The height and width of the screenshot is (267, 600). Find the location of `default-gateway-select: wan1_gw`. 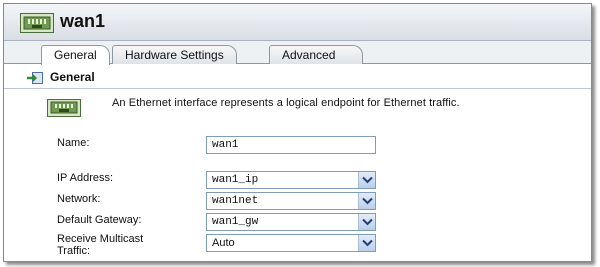

default-gateway-select: wan1_gw is located at coordinates (291, 222).